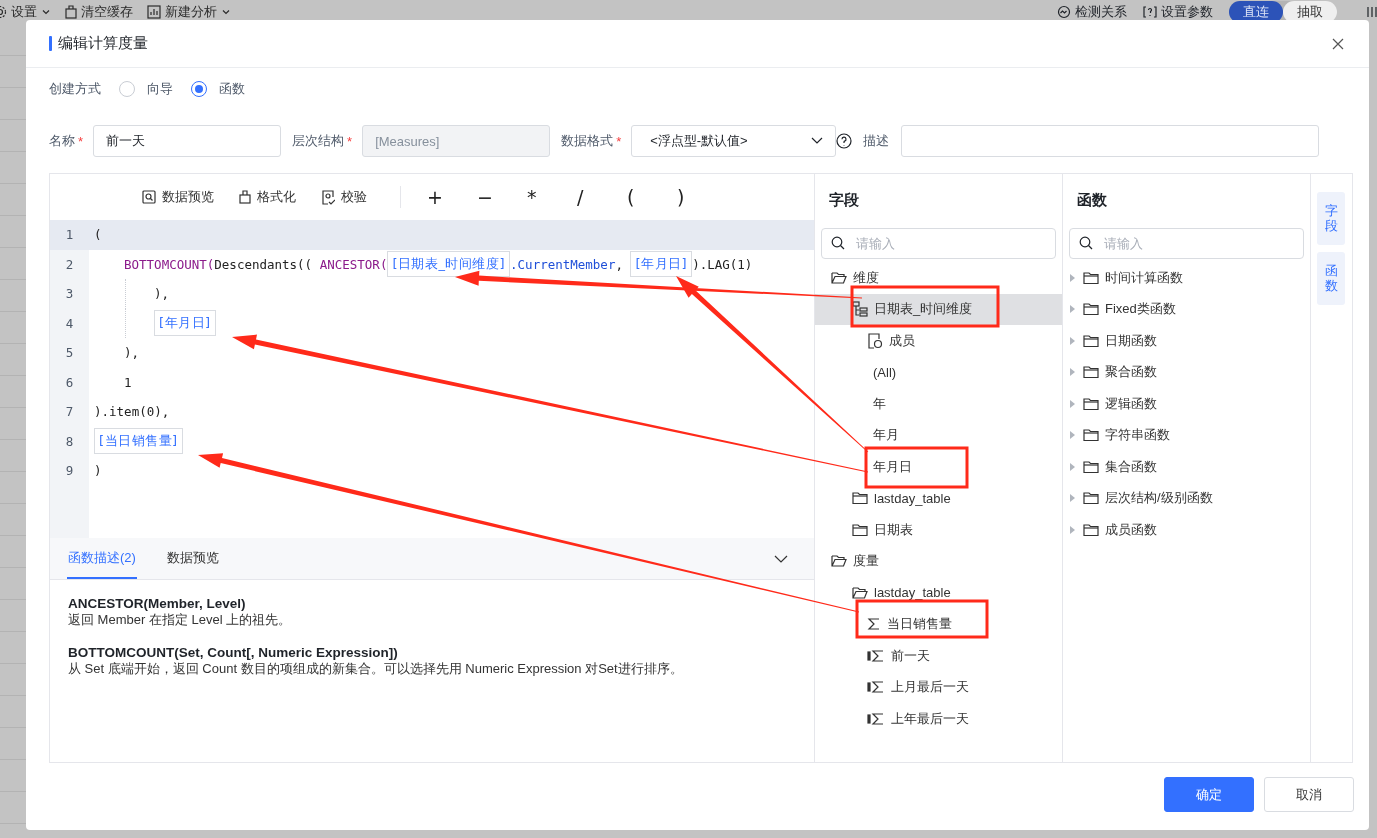  Describe the element at coordinates (69, 382) in the screenshot. I see `line-number: 6` at that location.